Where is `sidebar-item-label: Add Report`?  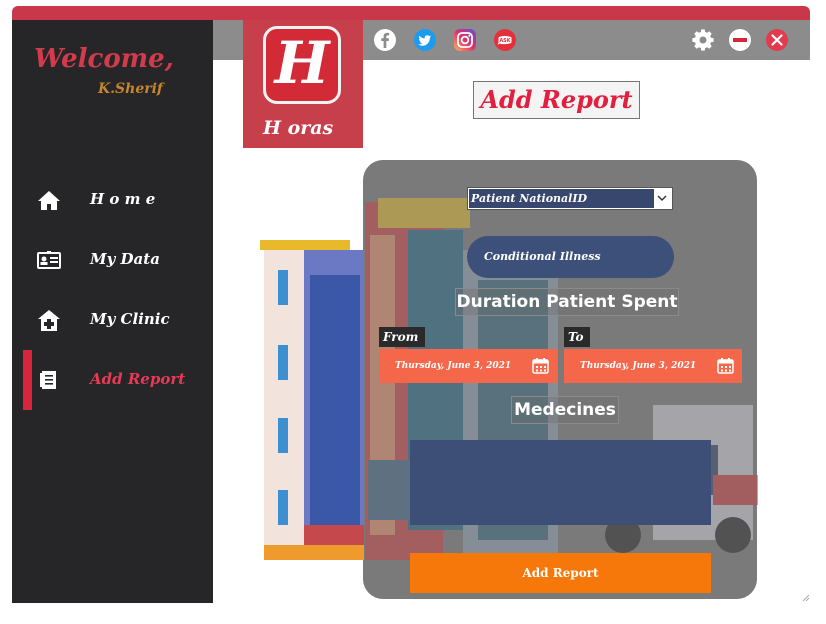 sidebar-item-label: Add Report is located at coordinates (138, 379).